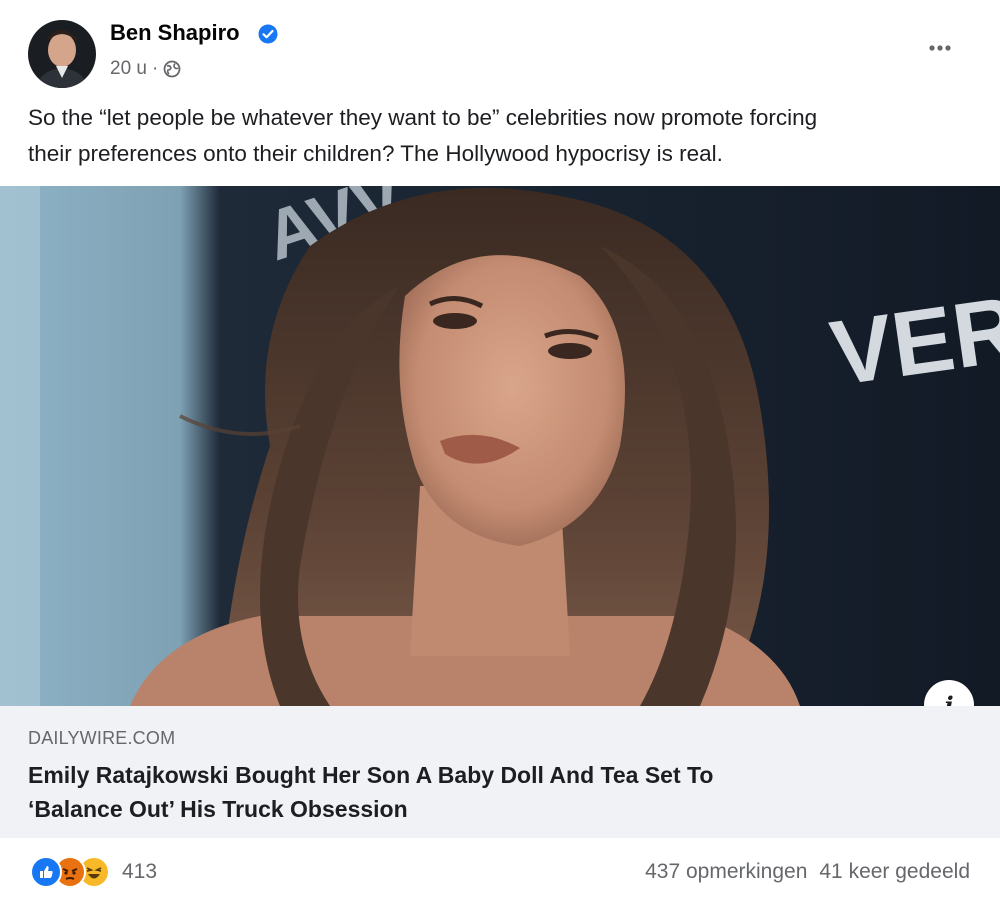 The width and height of the screenshot is (1000, 898). I want to click on post-timestamp: 20 u, so click(128, 69).